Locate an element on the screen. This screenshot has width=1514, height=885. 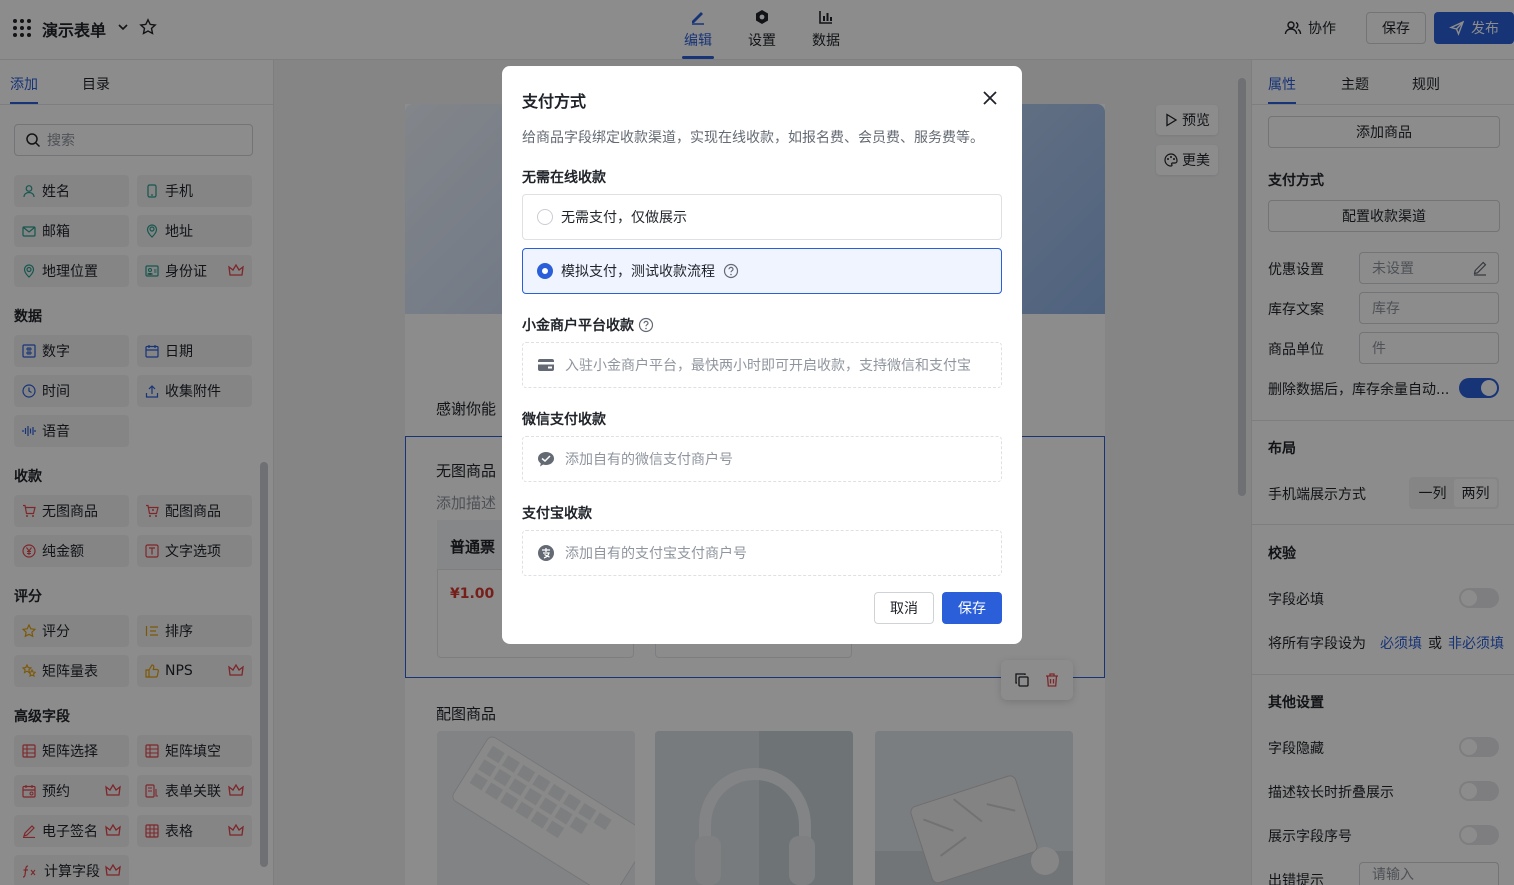
no-online-heading: 无需在线收款 is located at coordinates (564, 178).